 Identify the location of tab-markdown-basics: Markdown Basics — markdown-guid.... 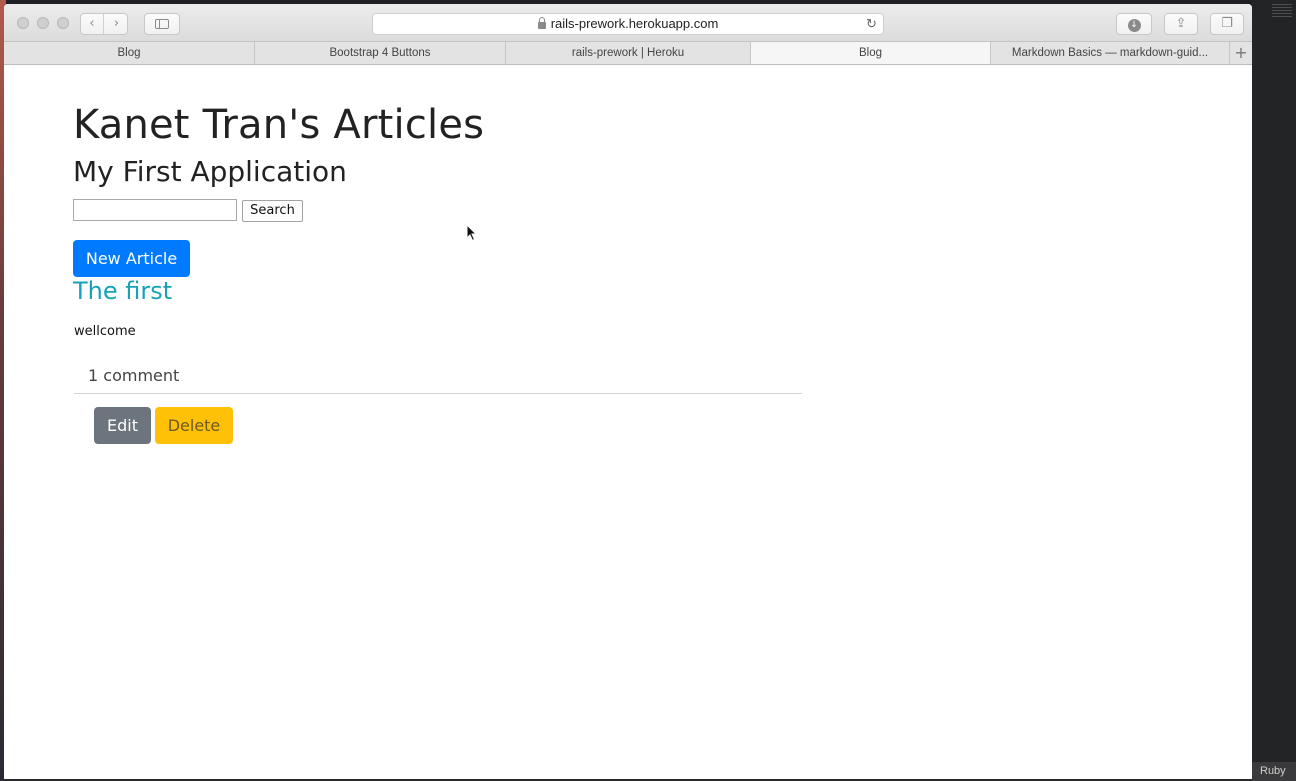
(1110, 53).